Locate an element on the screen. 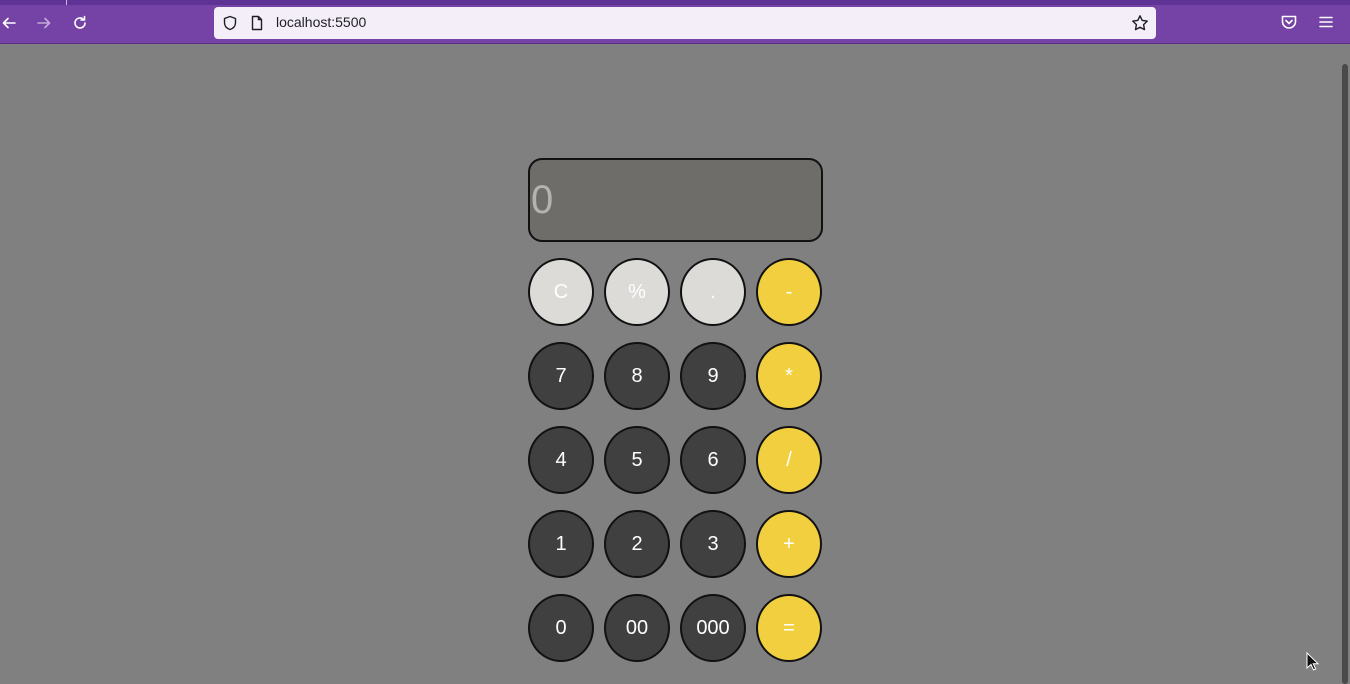 The width and height of the screenshot is (1350, 684). equals-key: = is located at coordinates (789, 628).